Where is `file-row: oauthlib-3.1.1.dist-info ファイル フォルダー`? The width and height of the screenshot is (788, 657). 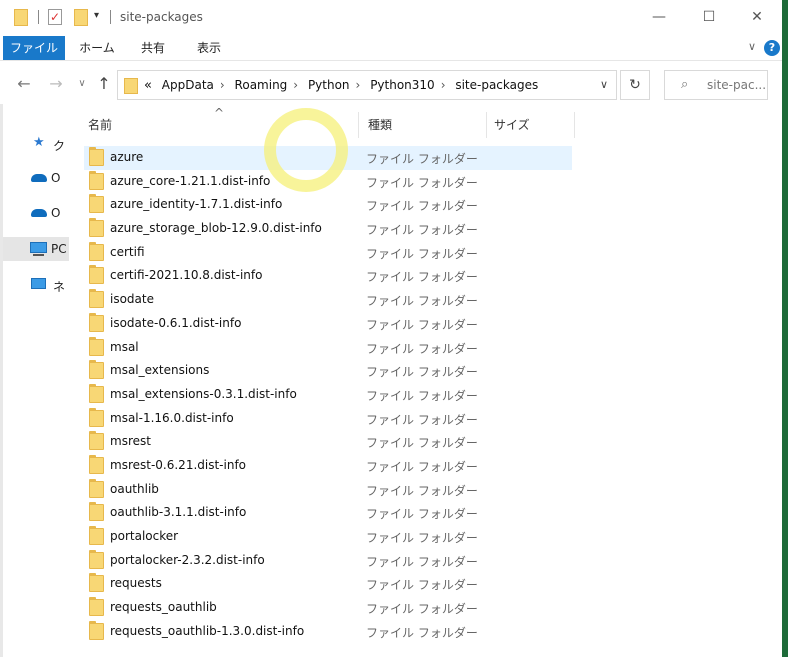
file-row: oauthlib-3.1.1.dist-info ファイル フォルダー is located at coordinates (328, 513).